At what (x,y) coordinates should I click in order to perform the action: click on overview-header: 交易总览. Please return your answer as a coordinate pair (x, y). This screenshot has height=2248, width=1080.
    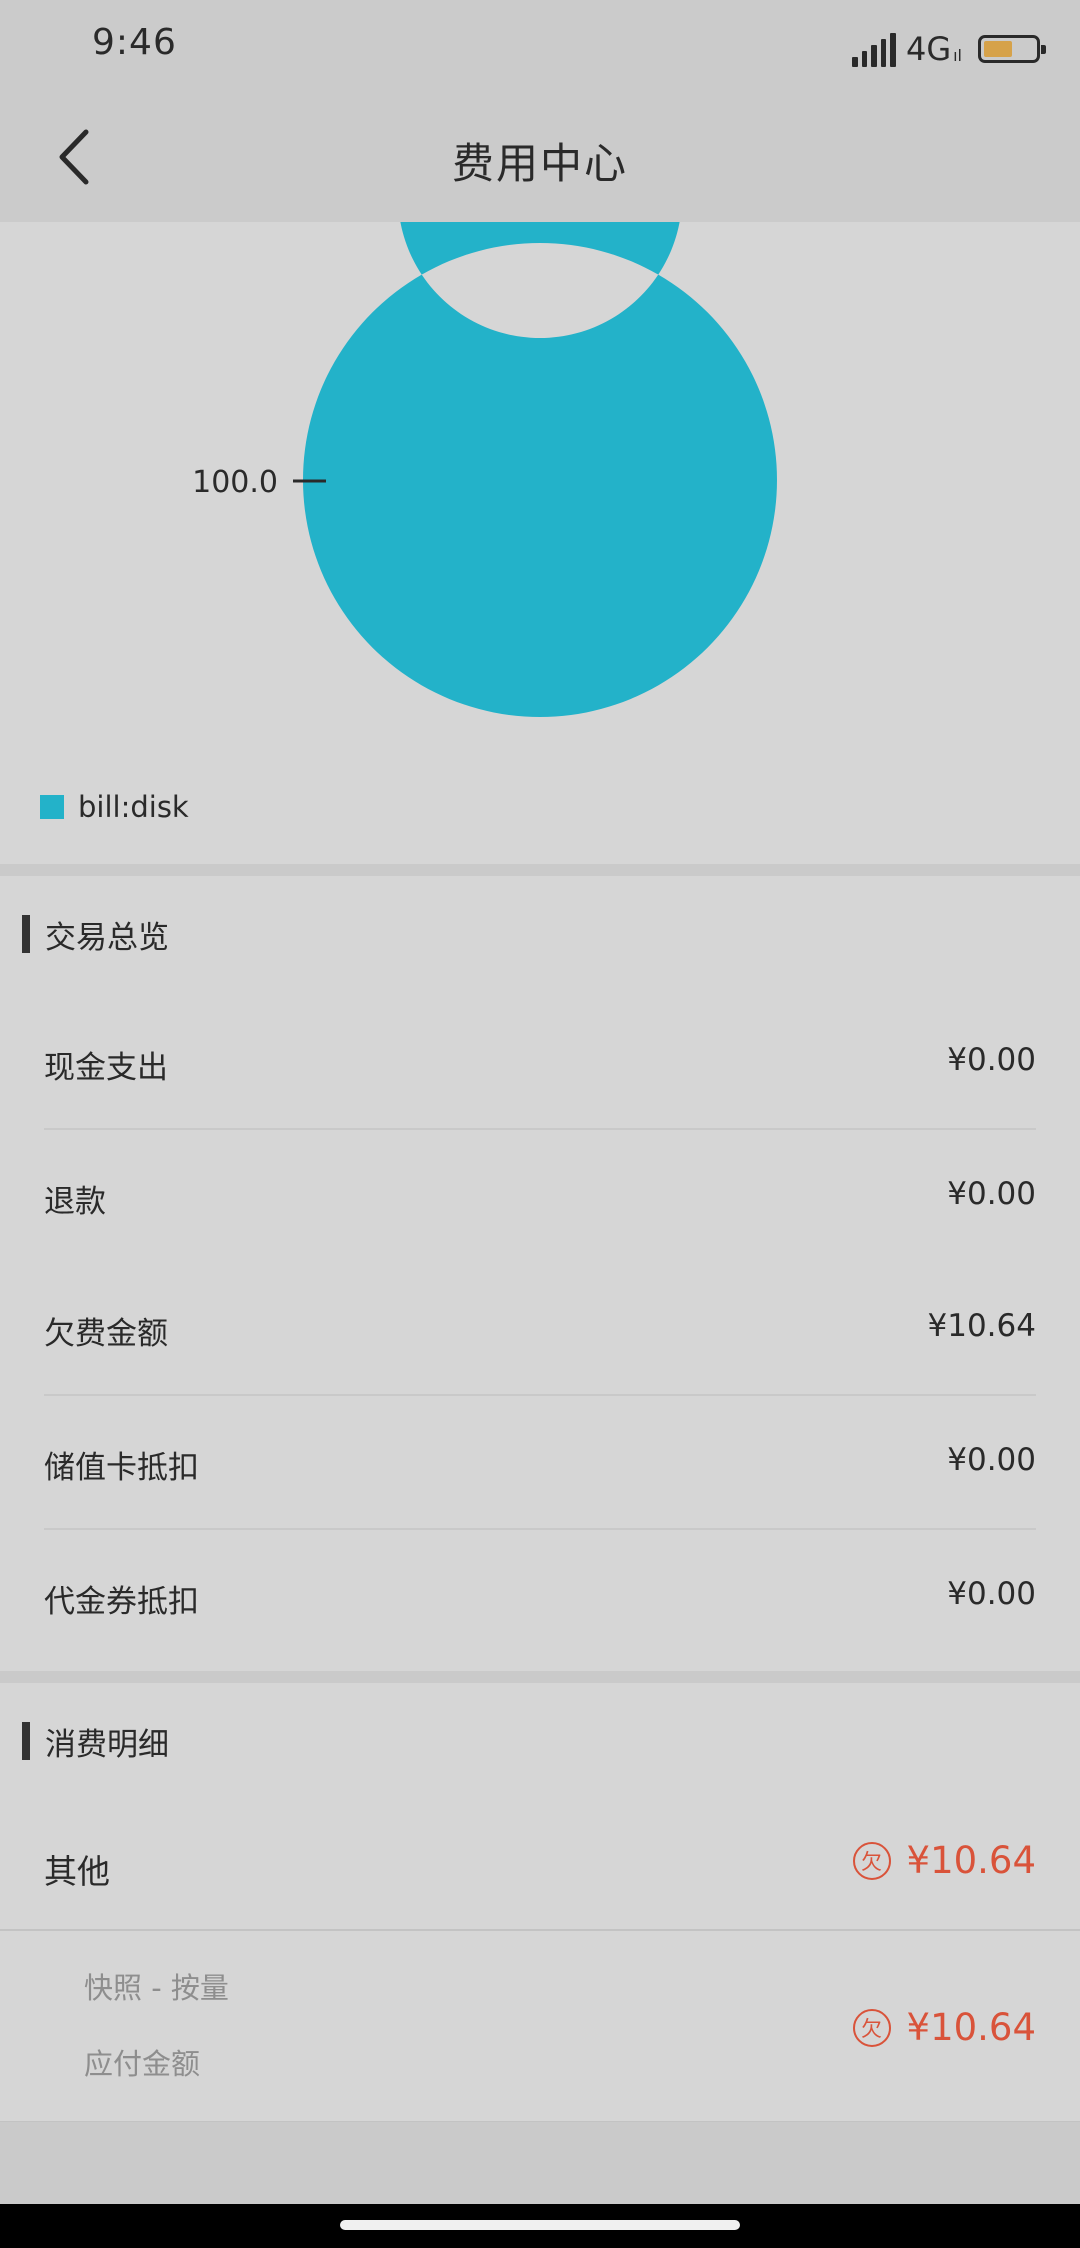
    Looking at the image, I should click on (540, 936).